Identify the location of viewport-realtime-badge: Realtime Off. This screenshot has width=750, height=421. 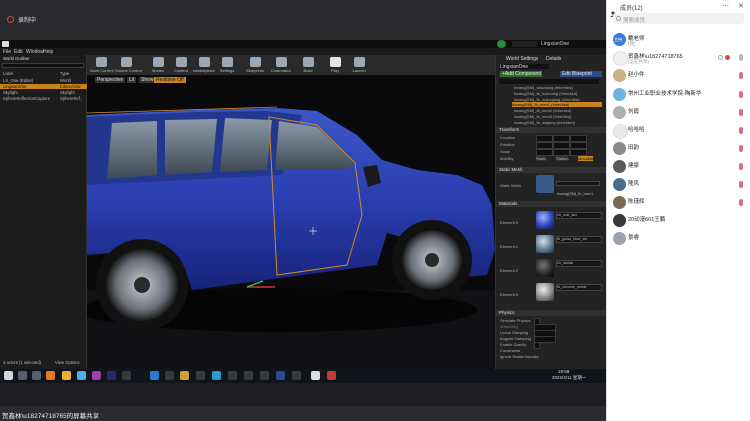
(170, 80).